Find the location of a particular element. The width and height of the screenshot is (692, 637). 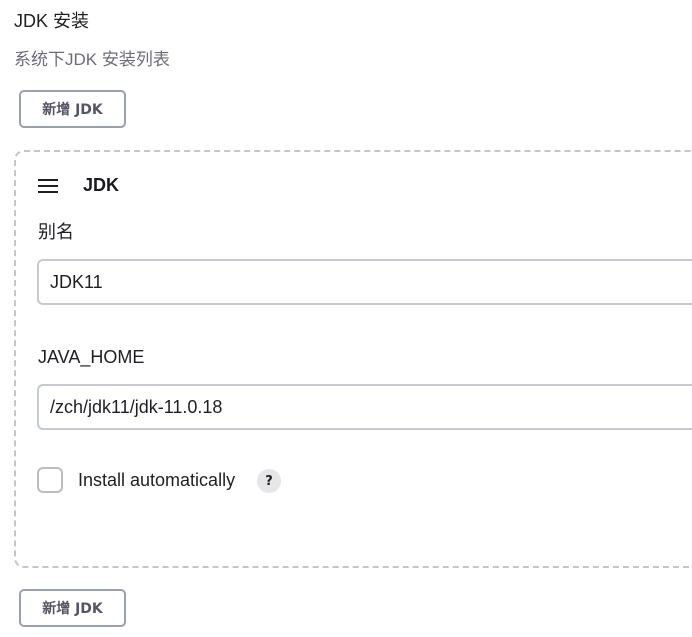

install-automatically-label: Install automatically is located at coordinates (156, 480).